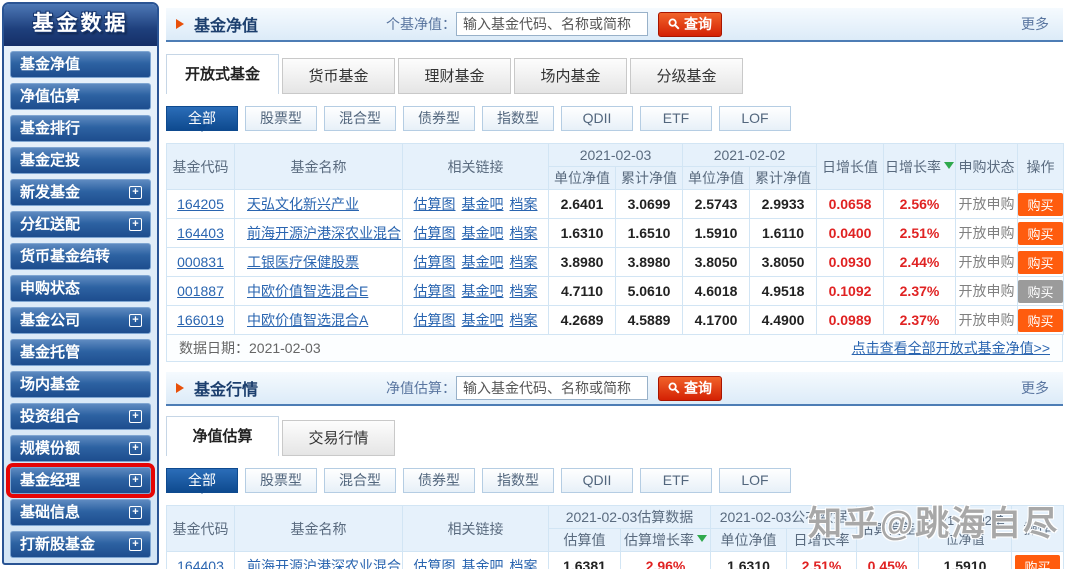 The width and height of the screenshot is (1080, 569). Describe the element at coordinates (552, 388) in the screenshot. I see `fund-estimate-search-input` at that location.